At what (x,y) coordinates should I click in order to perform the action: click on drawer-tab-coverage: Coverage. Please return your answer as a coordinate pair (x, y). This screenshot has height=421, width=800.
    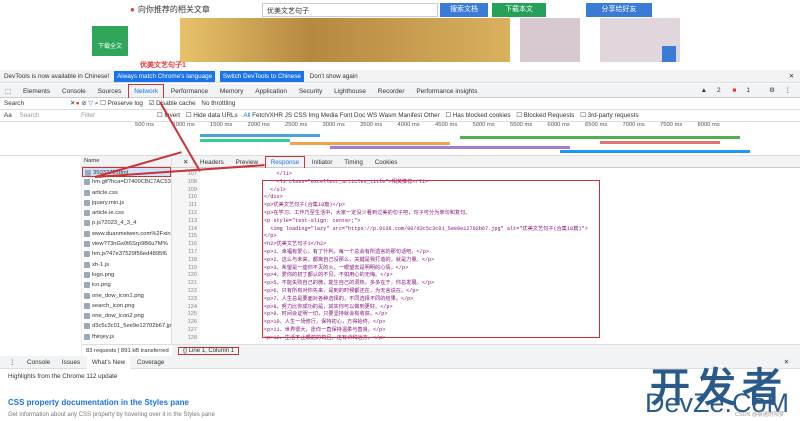
    Looking at the image, I should click on (150, 362).